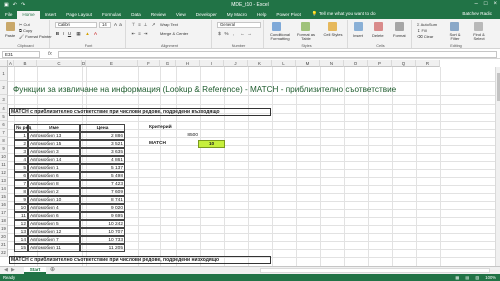  What do you see at coordinates (120, 24) in the screenshot?
I see `decrease-font-icon: a` at bounding box center [120, 24].